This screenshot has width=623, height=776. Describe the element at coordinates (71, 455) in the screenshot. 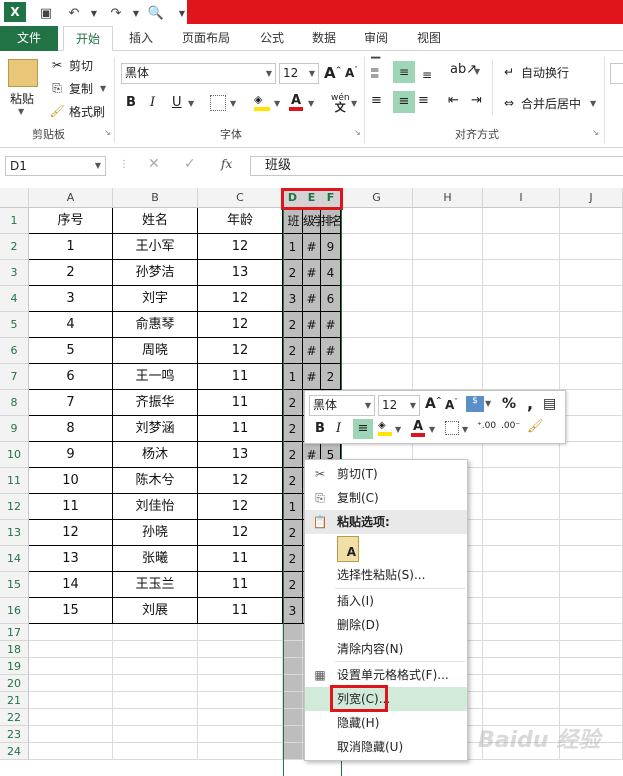

I see `table-cell: 9` at that location.